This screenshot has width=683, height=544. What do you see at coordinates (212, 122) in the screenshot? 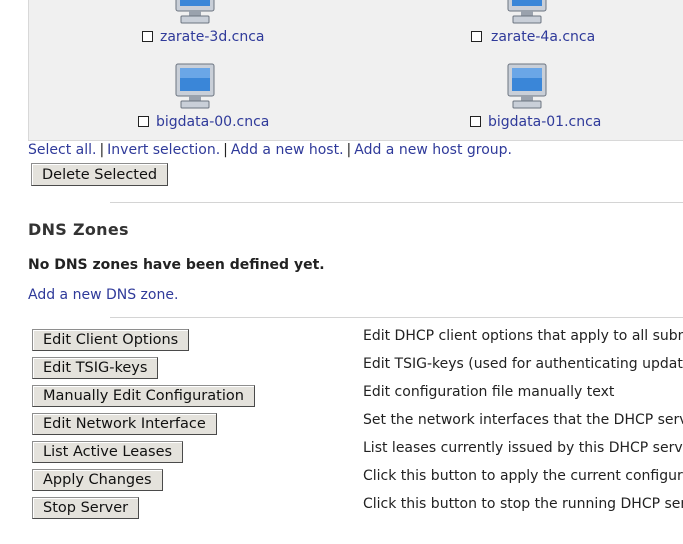
I see `host-link: bigdata-00.cnca` at bounding box center [212, 122].